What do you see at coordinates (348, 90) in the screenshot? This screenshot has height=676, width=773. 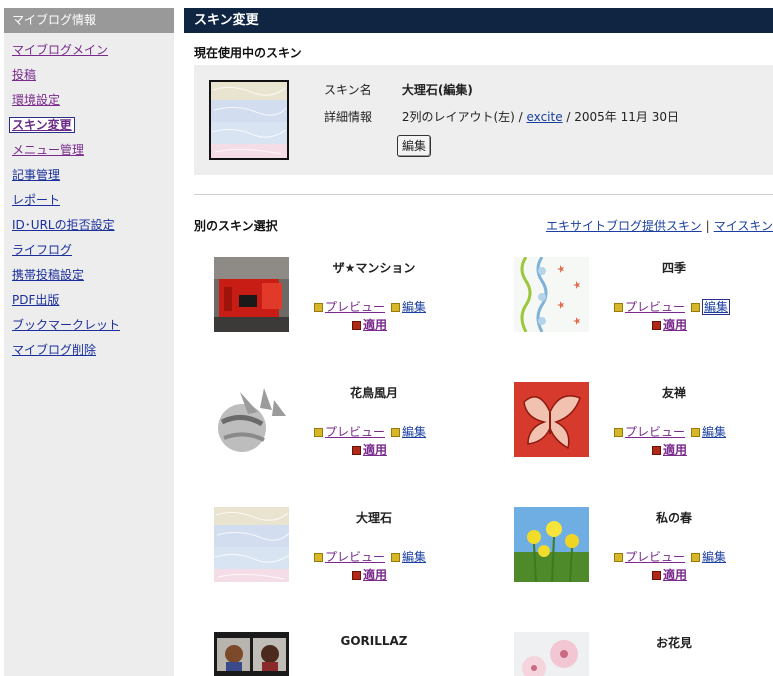 I see `skin-name-label: スキン名` at bounding box center [348, 90].